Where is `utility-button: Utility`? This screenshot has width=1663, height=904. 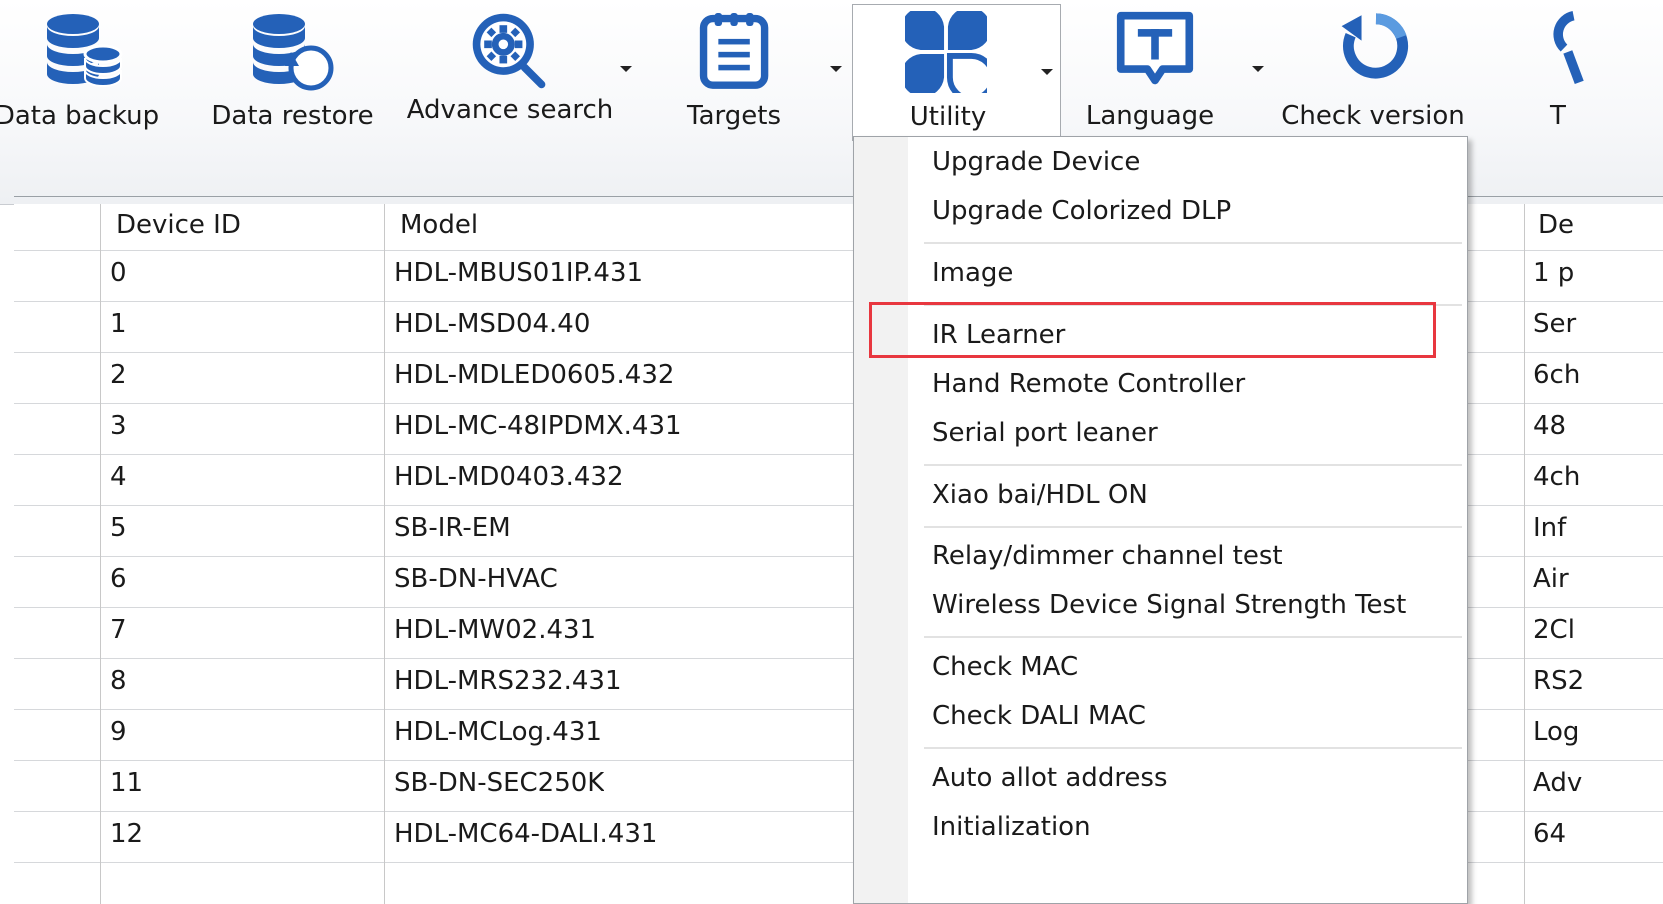
utility-button: Utility is located at coordinates (956, 72).